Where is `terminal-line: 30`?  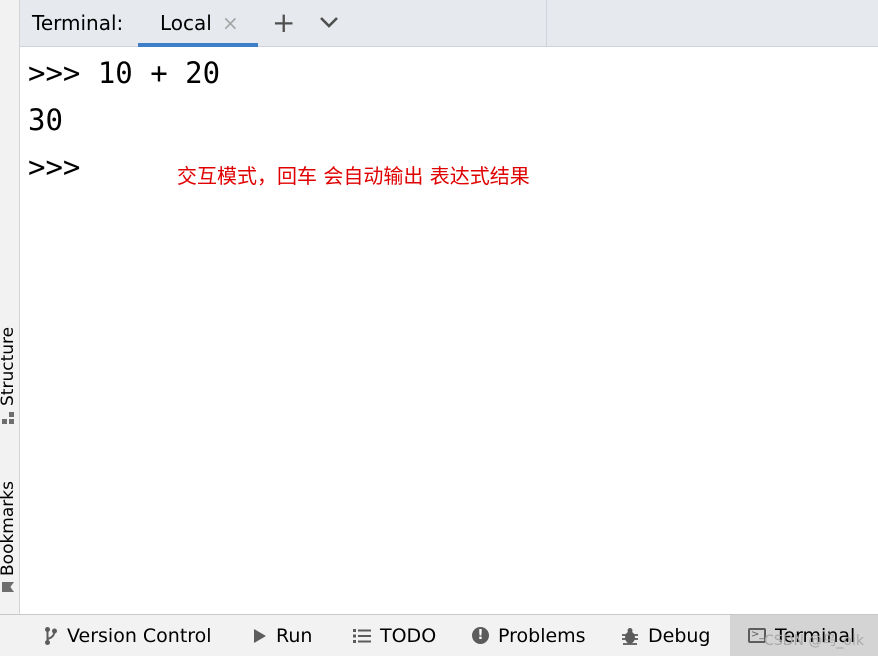 terminal-line: 30 is located at coordinates (45, 120).